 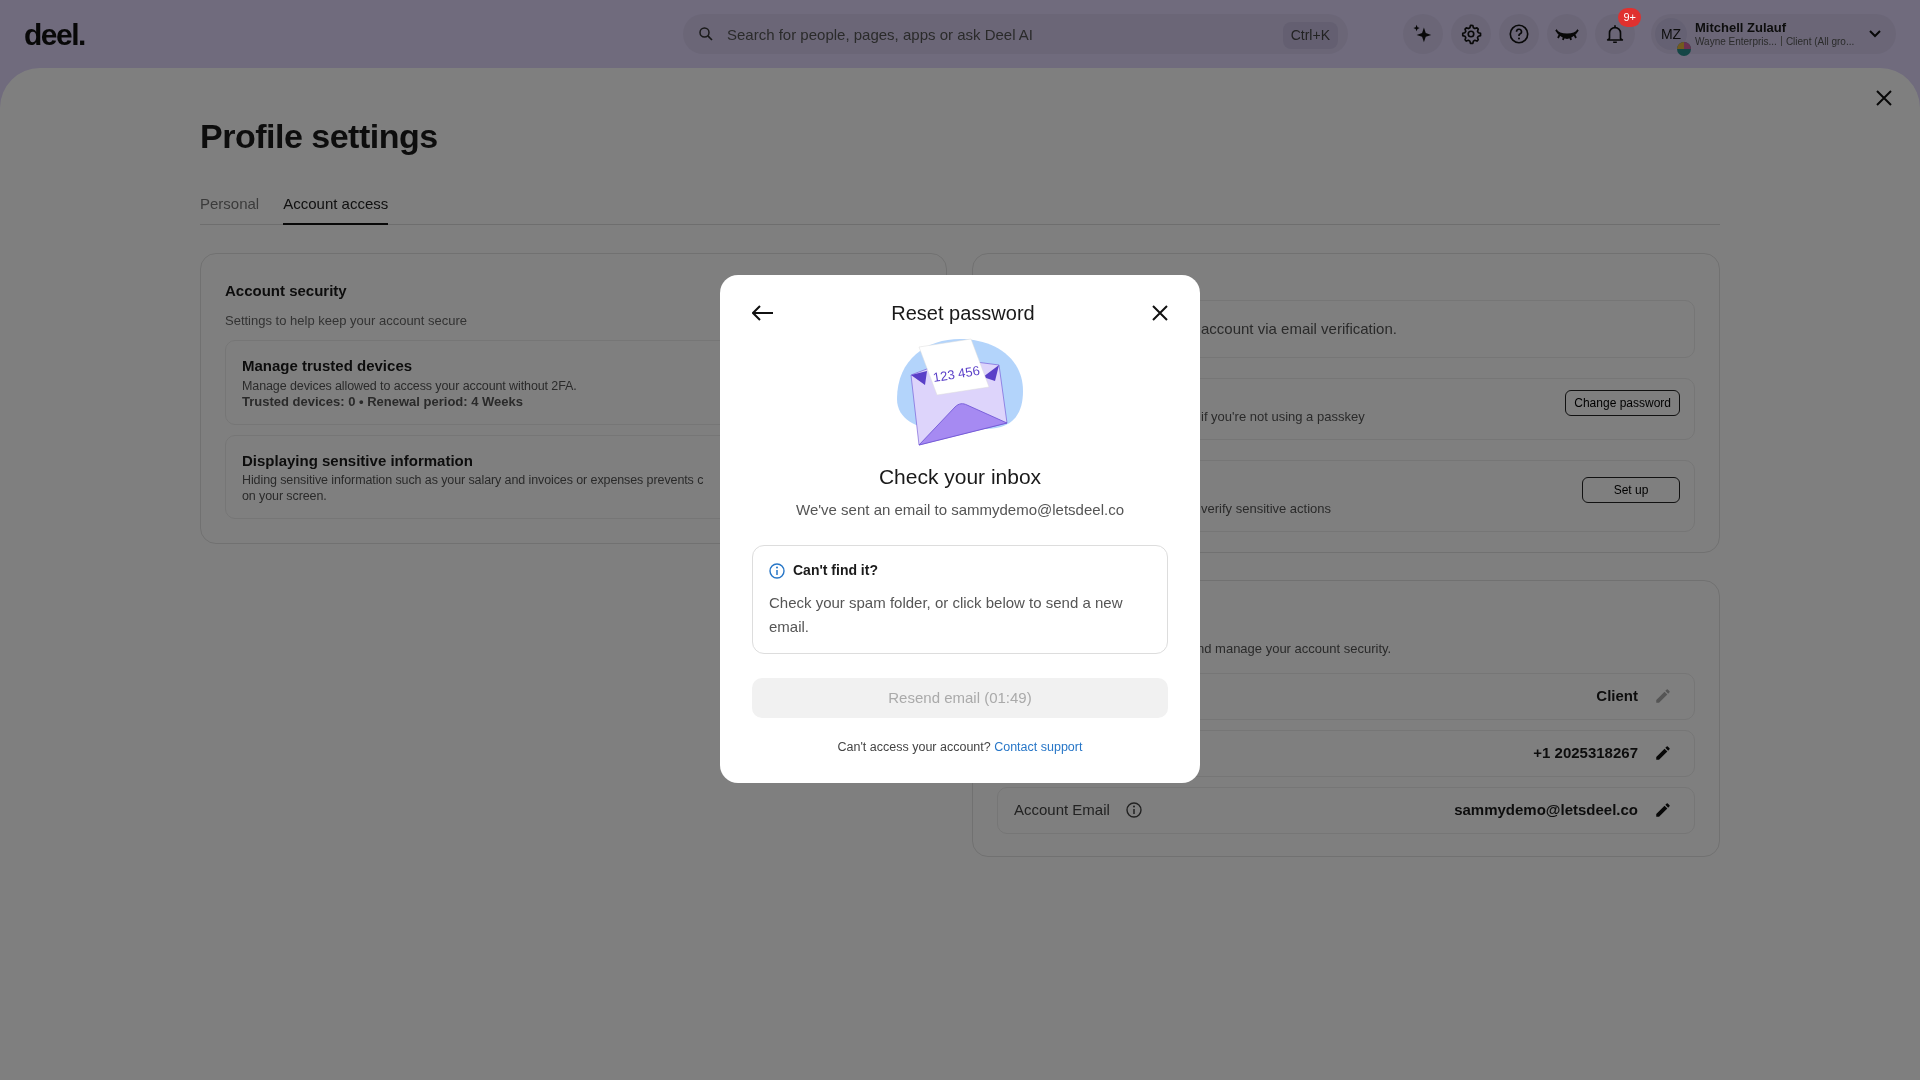 What do you see at coordinates (336, 209) in the screenshot?
I see `tab: Account access` at bounding box center [336, 209].